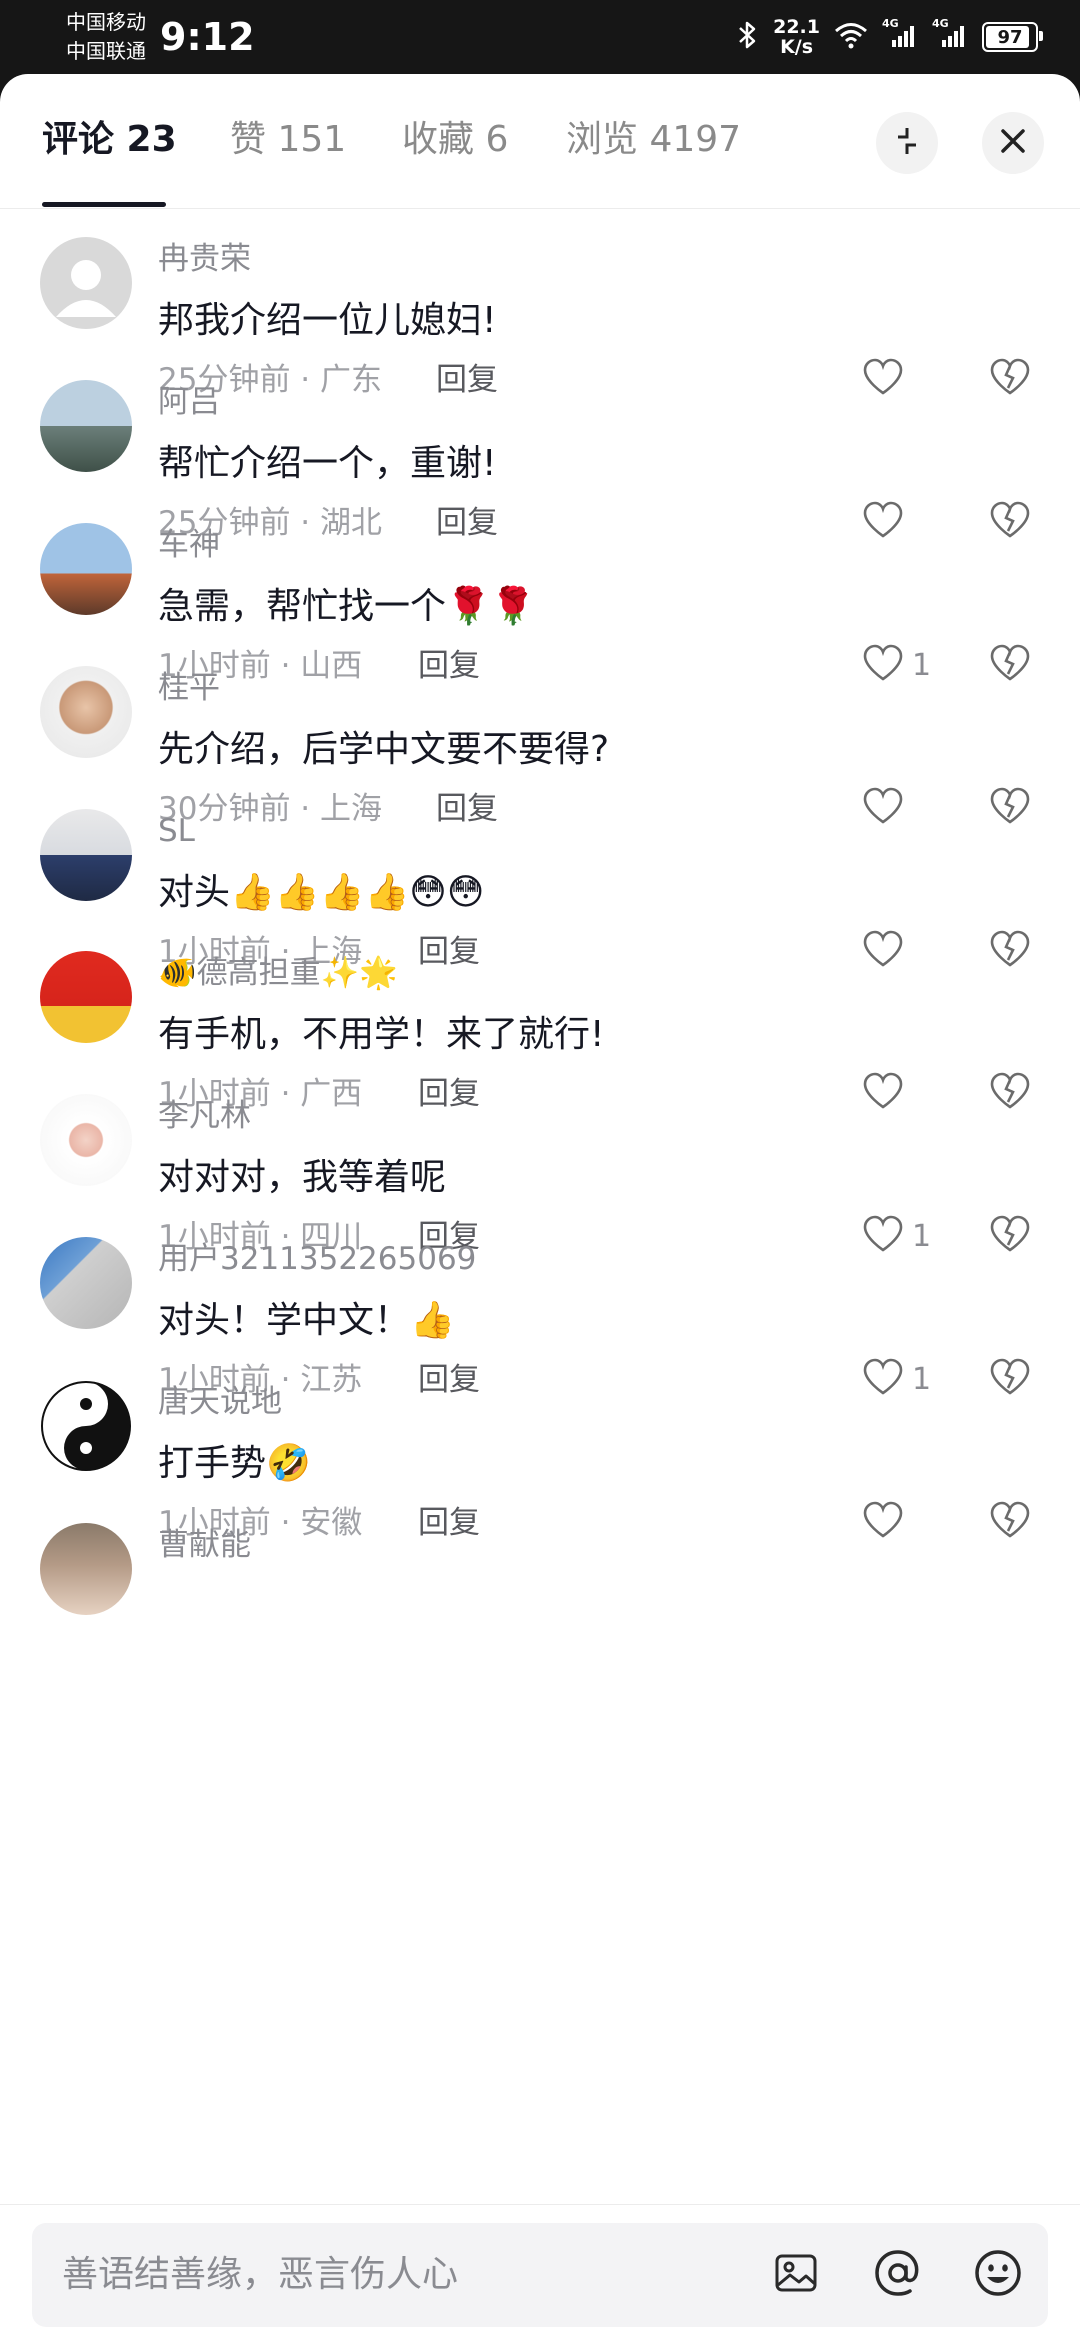 This screenshot has width=1080, height=2340. I want to click on comment-username: SL, so click(176, 831).